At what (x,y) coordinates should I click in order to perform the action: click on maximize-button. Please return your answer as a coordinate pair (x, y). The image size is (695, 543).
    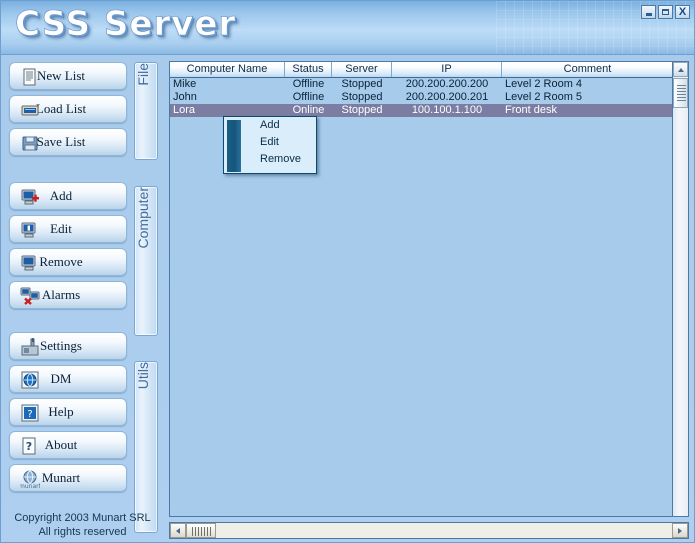
    Looking at the image, I should click on (665, 12).